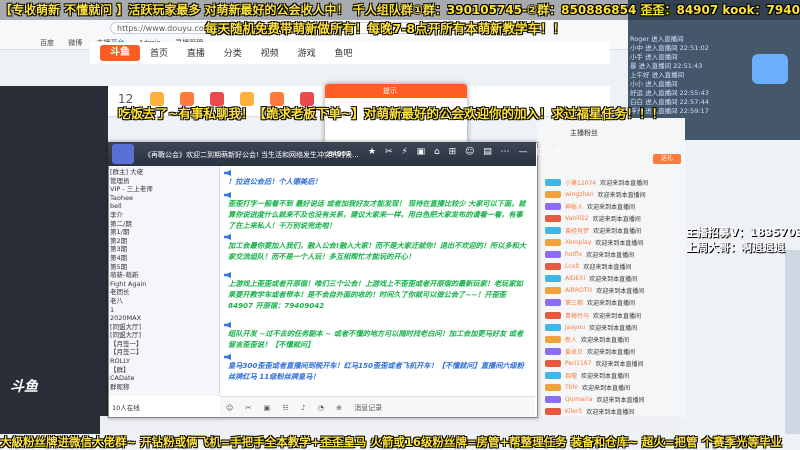 The image size is (800, 450). I want to click on member-item: 群昵称, so click(162, 387).